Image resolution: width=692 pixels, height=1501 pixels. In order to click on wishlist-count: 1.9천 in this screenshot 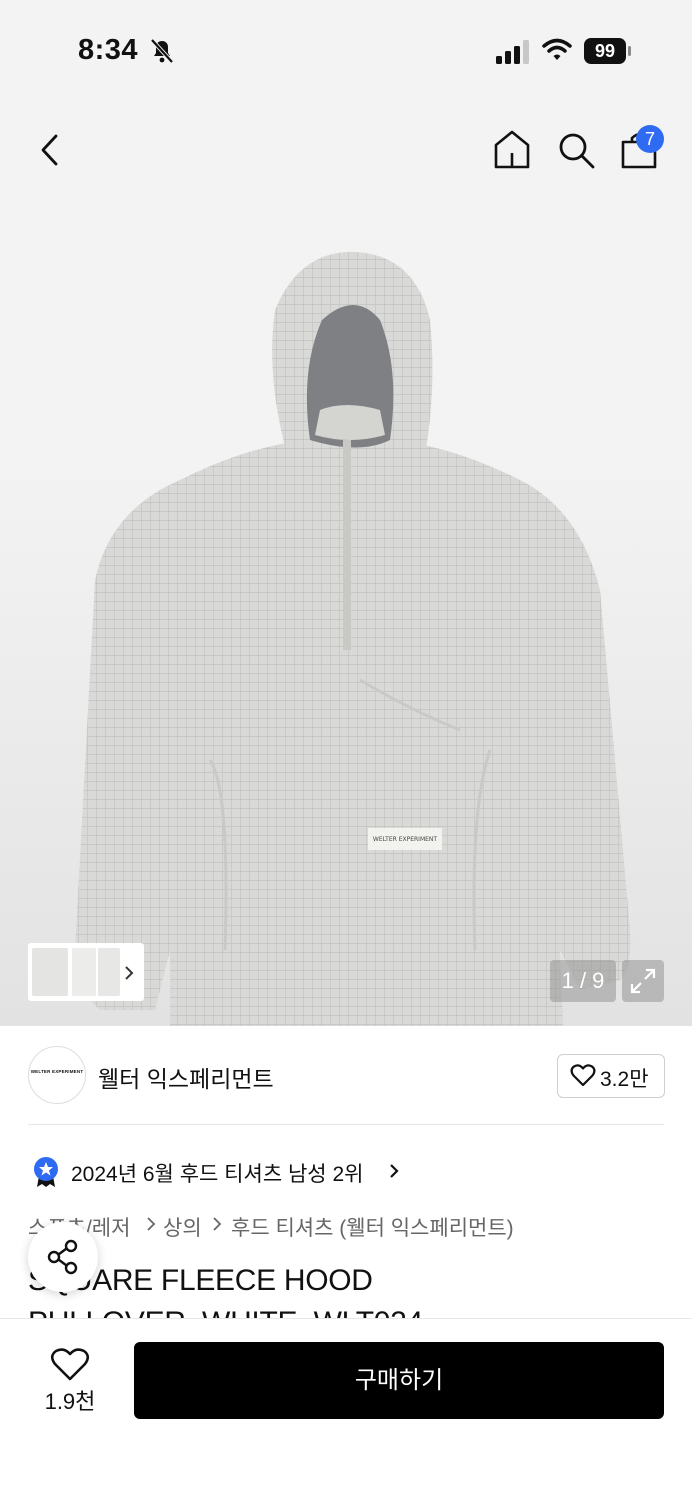, I will do `click(70, 1401)`.